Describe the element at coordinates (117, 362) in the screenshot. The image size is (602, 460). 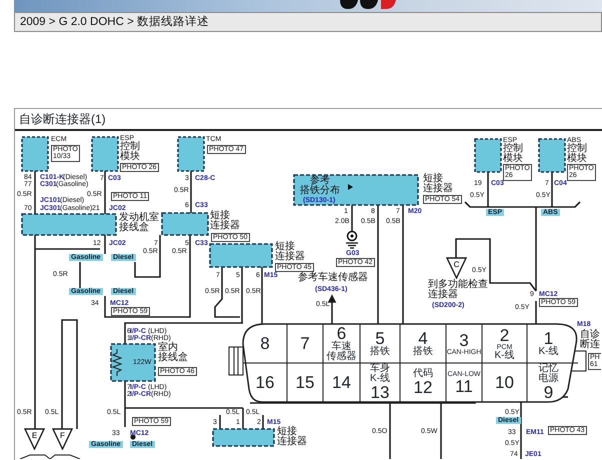
I see `resistor-icon` at that location.